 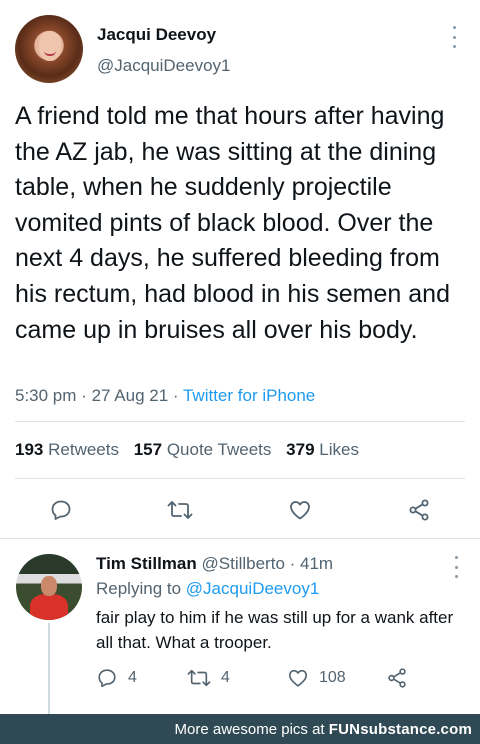 I want to click on reply-handle: @Stillberto, so click(x=243, y=563).